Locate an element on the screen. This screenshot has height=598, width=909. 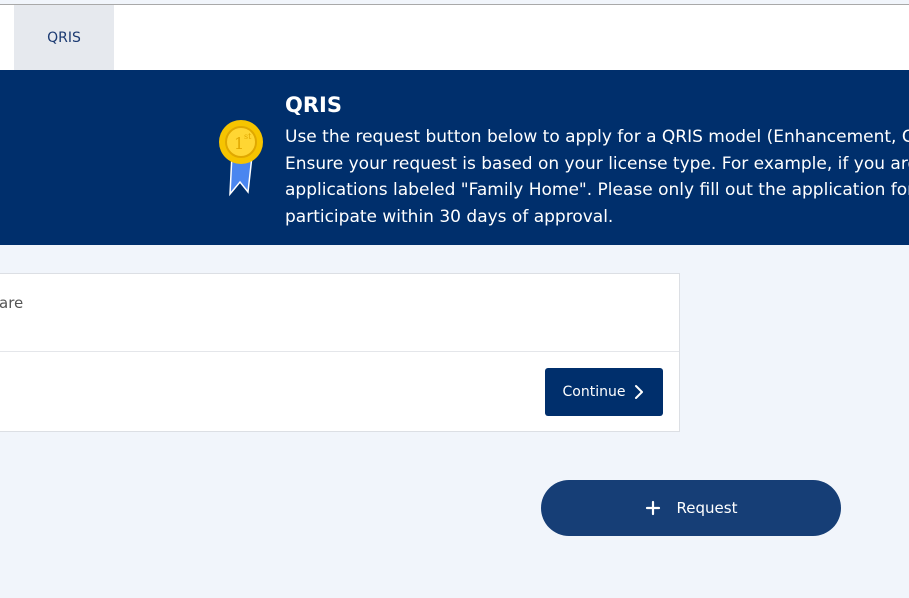
svg-text: 1 is located at coordinates (239, 143).